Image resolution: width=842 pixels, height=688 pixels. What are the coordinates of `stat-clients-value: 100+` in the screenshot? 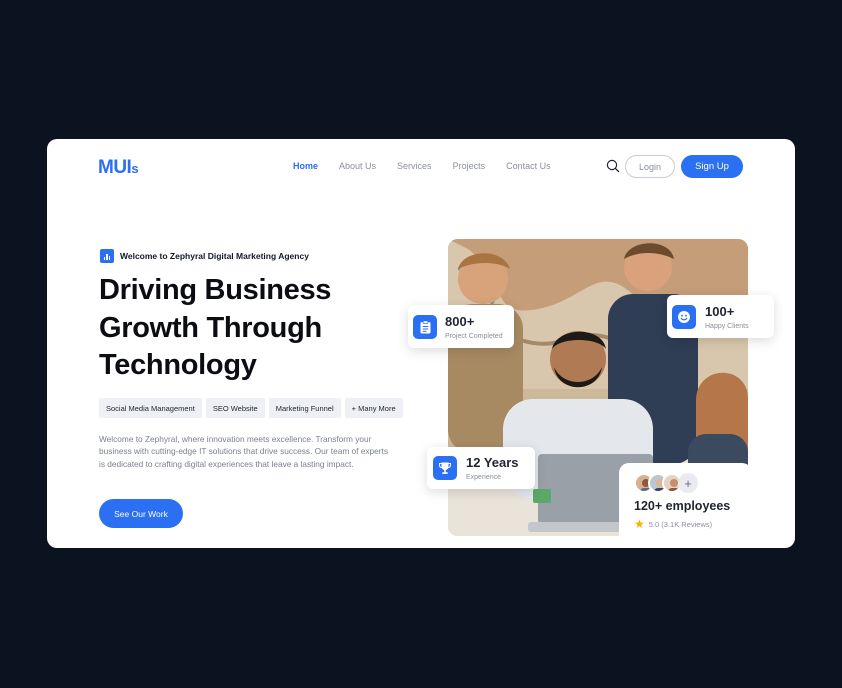 It's located at (720, 311).